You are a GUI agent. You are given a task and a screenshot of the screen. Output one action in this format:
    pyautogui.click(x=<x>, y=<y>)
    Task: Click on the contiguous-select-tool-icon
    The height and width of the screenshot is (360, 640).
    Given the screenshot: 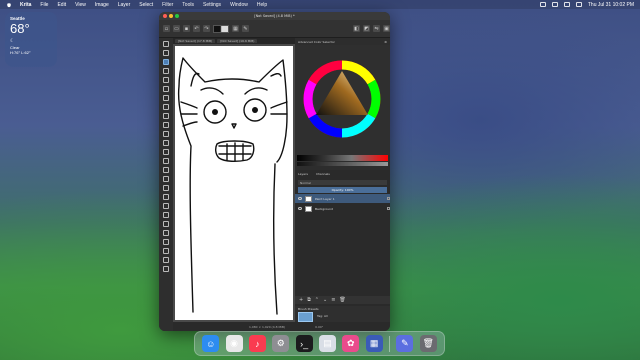 What is the action you would take?
    pyautogui.click(x=166, y=251)
    